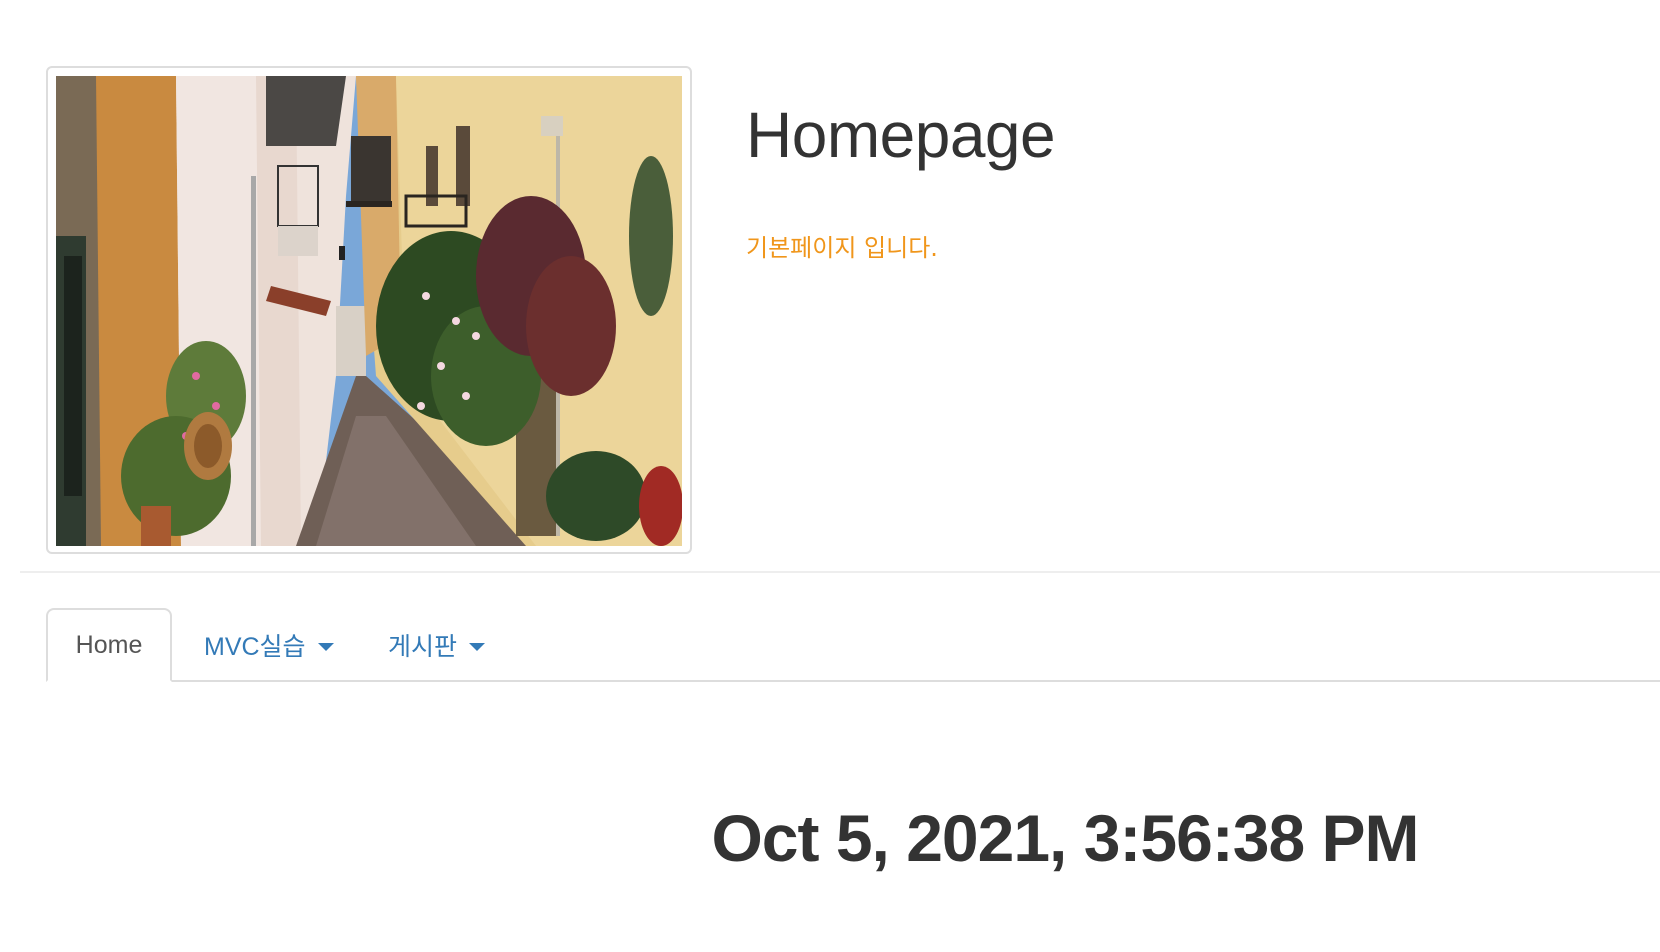  What do you see at coordinates (853, 645) in the screenshot?
I see `nav-tabs: Home MVC실습 게시판` at bounding box center [853, 645].